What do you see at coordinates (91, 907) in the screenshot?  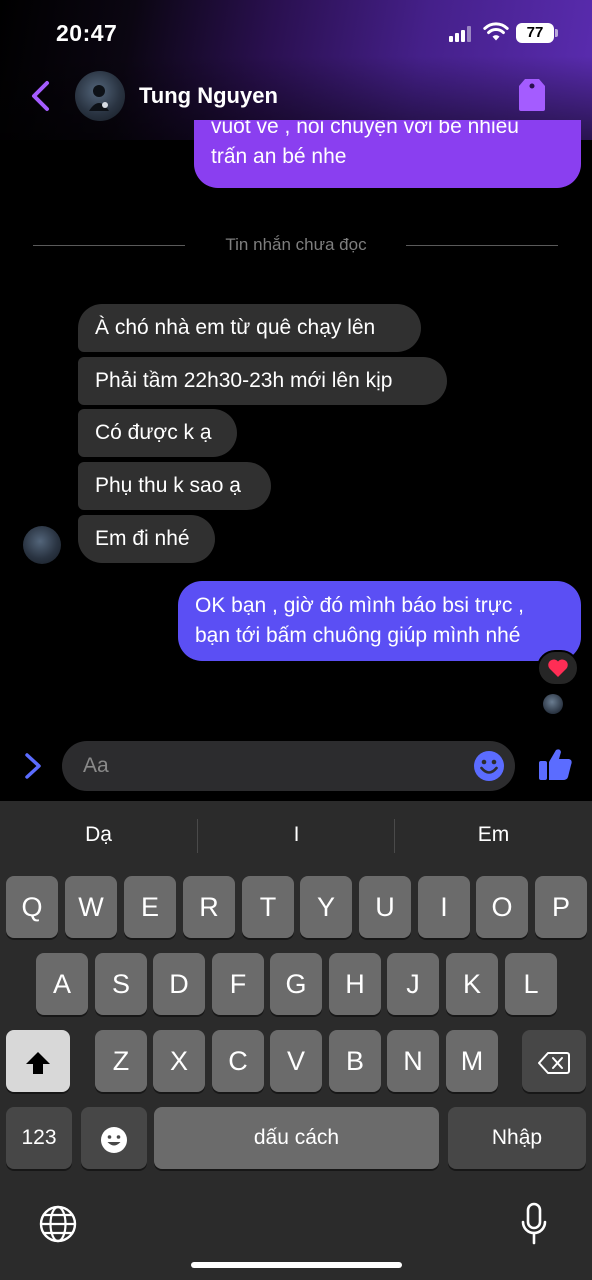 I see `key-w: W` at bounding box center [91, 907].